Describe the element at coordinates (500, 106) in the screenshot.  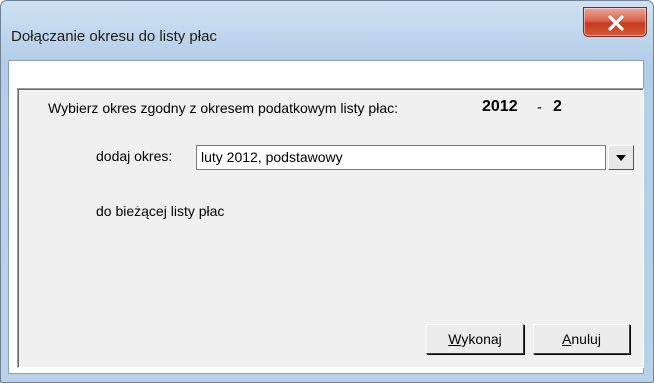
I see `tax-period-year: 2012` at that location.